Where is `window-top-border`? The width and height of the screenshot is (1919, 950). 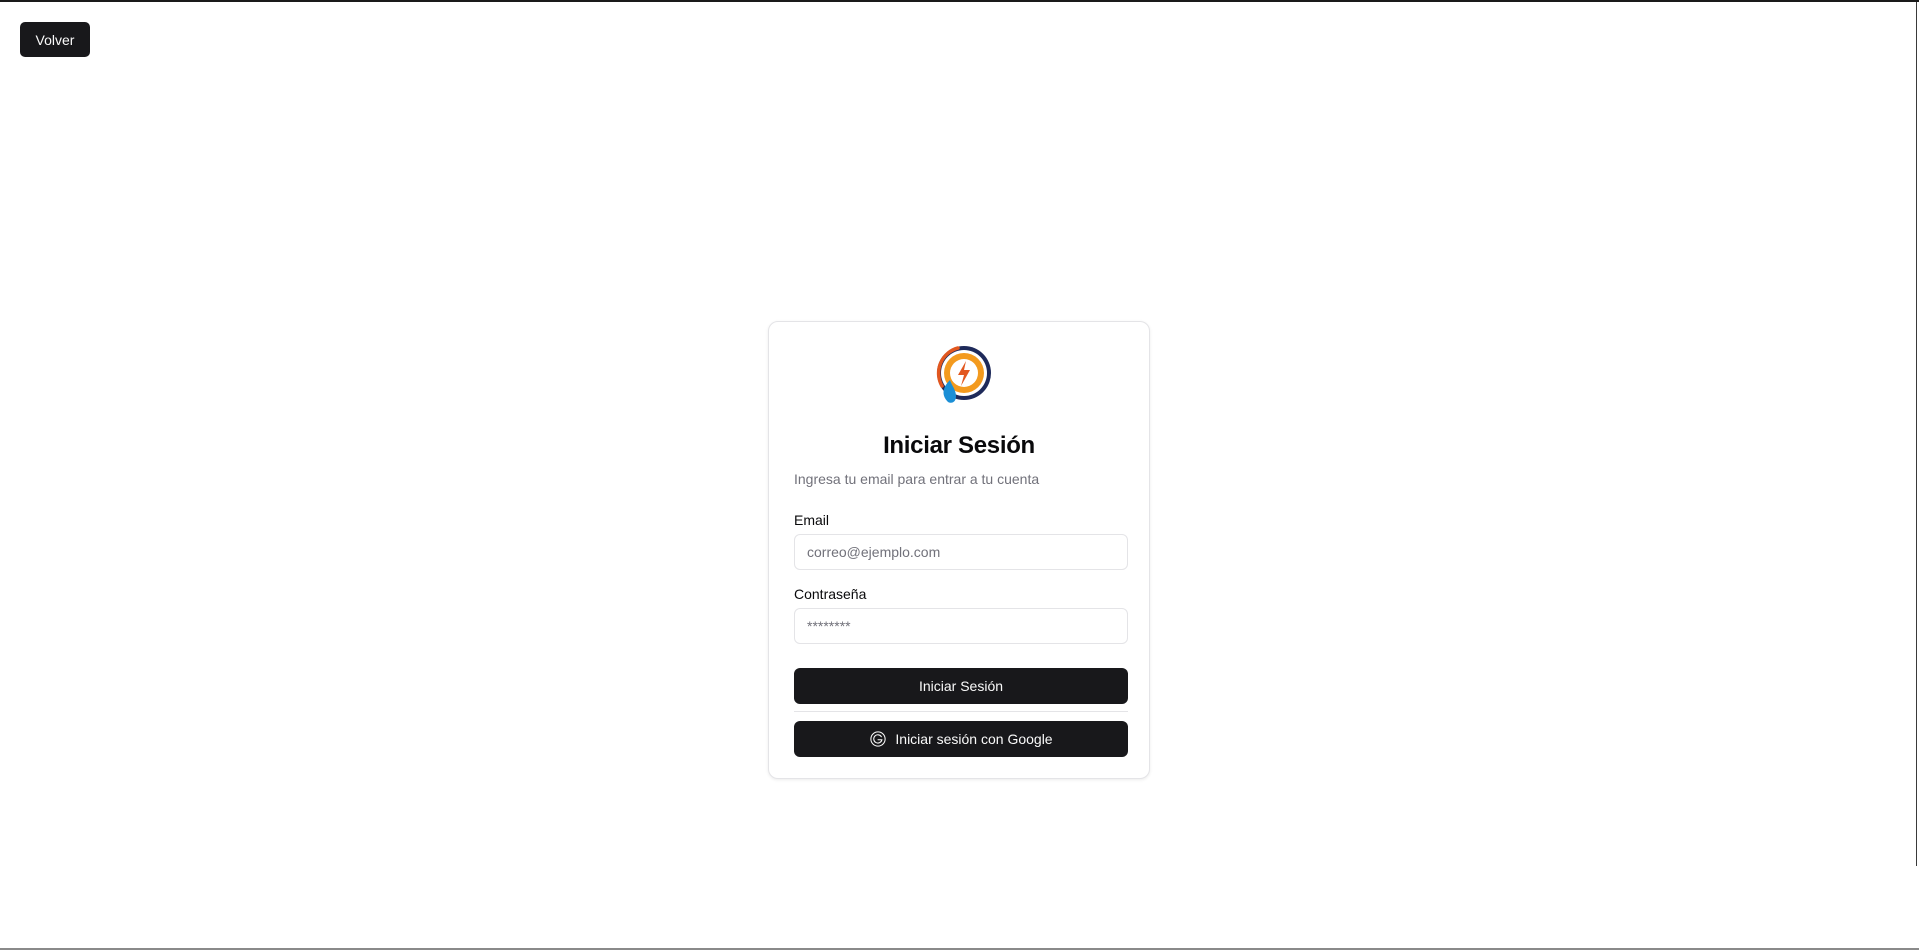 window-top-border is located at coordinates (959, 1).